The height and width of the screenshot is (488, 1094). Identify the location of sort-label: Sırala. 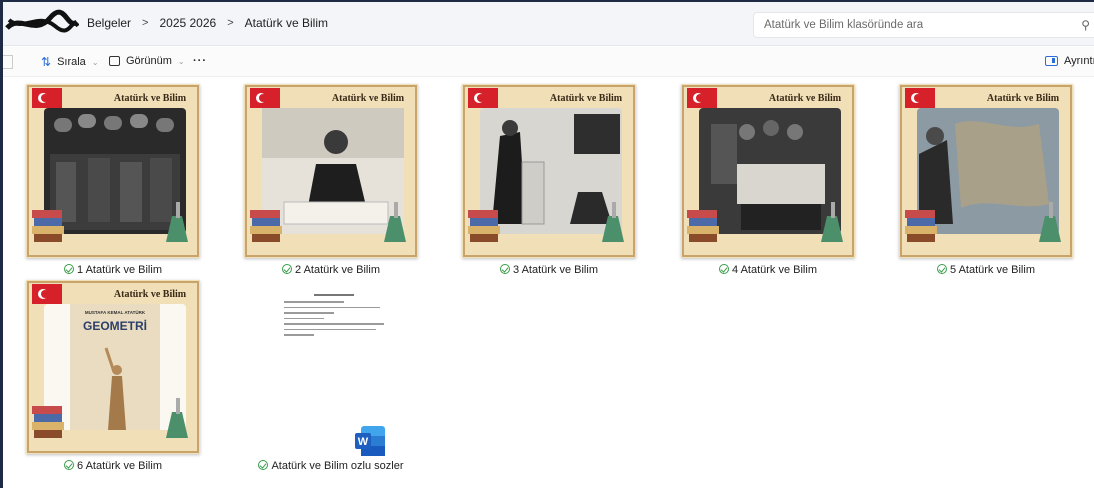
(71, 62).